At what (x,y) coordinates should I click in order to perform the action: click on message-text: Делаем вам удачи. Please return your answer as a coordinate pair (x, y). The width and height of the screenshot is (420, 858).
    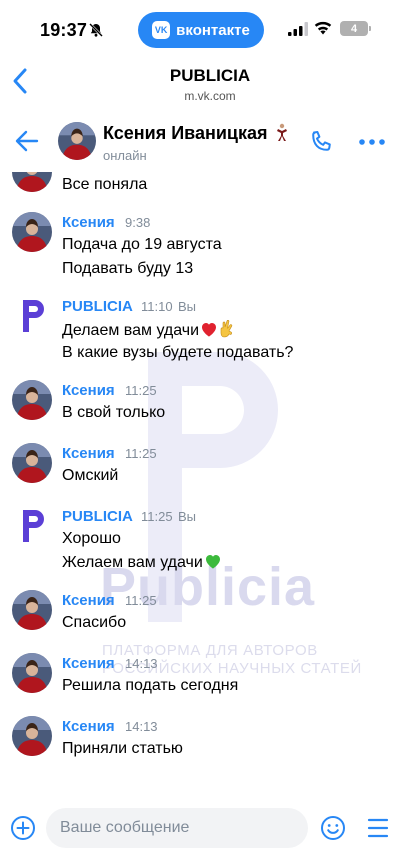
    Looking at the image, I should click on (148, 330).